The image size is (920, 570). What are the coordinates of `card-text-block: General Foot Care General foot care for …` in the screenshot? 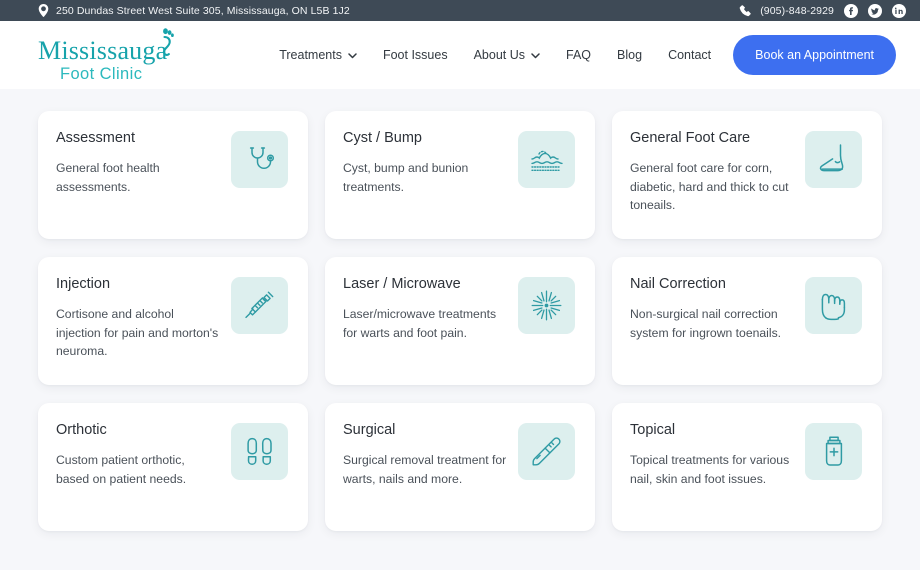 It's located at (712, 172).